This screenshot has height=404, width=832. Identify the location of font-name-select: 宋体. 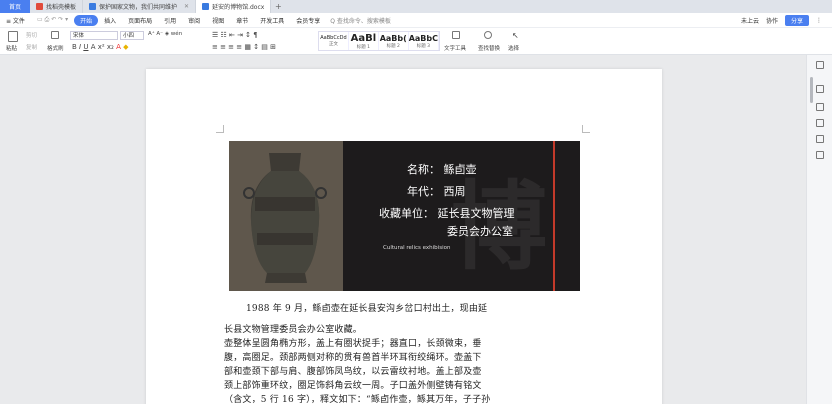
(94, 35).